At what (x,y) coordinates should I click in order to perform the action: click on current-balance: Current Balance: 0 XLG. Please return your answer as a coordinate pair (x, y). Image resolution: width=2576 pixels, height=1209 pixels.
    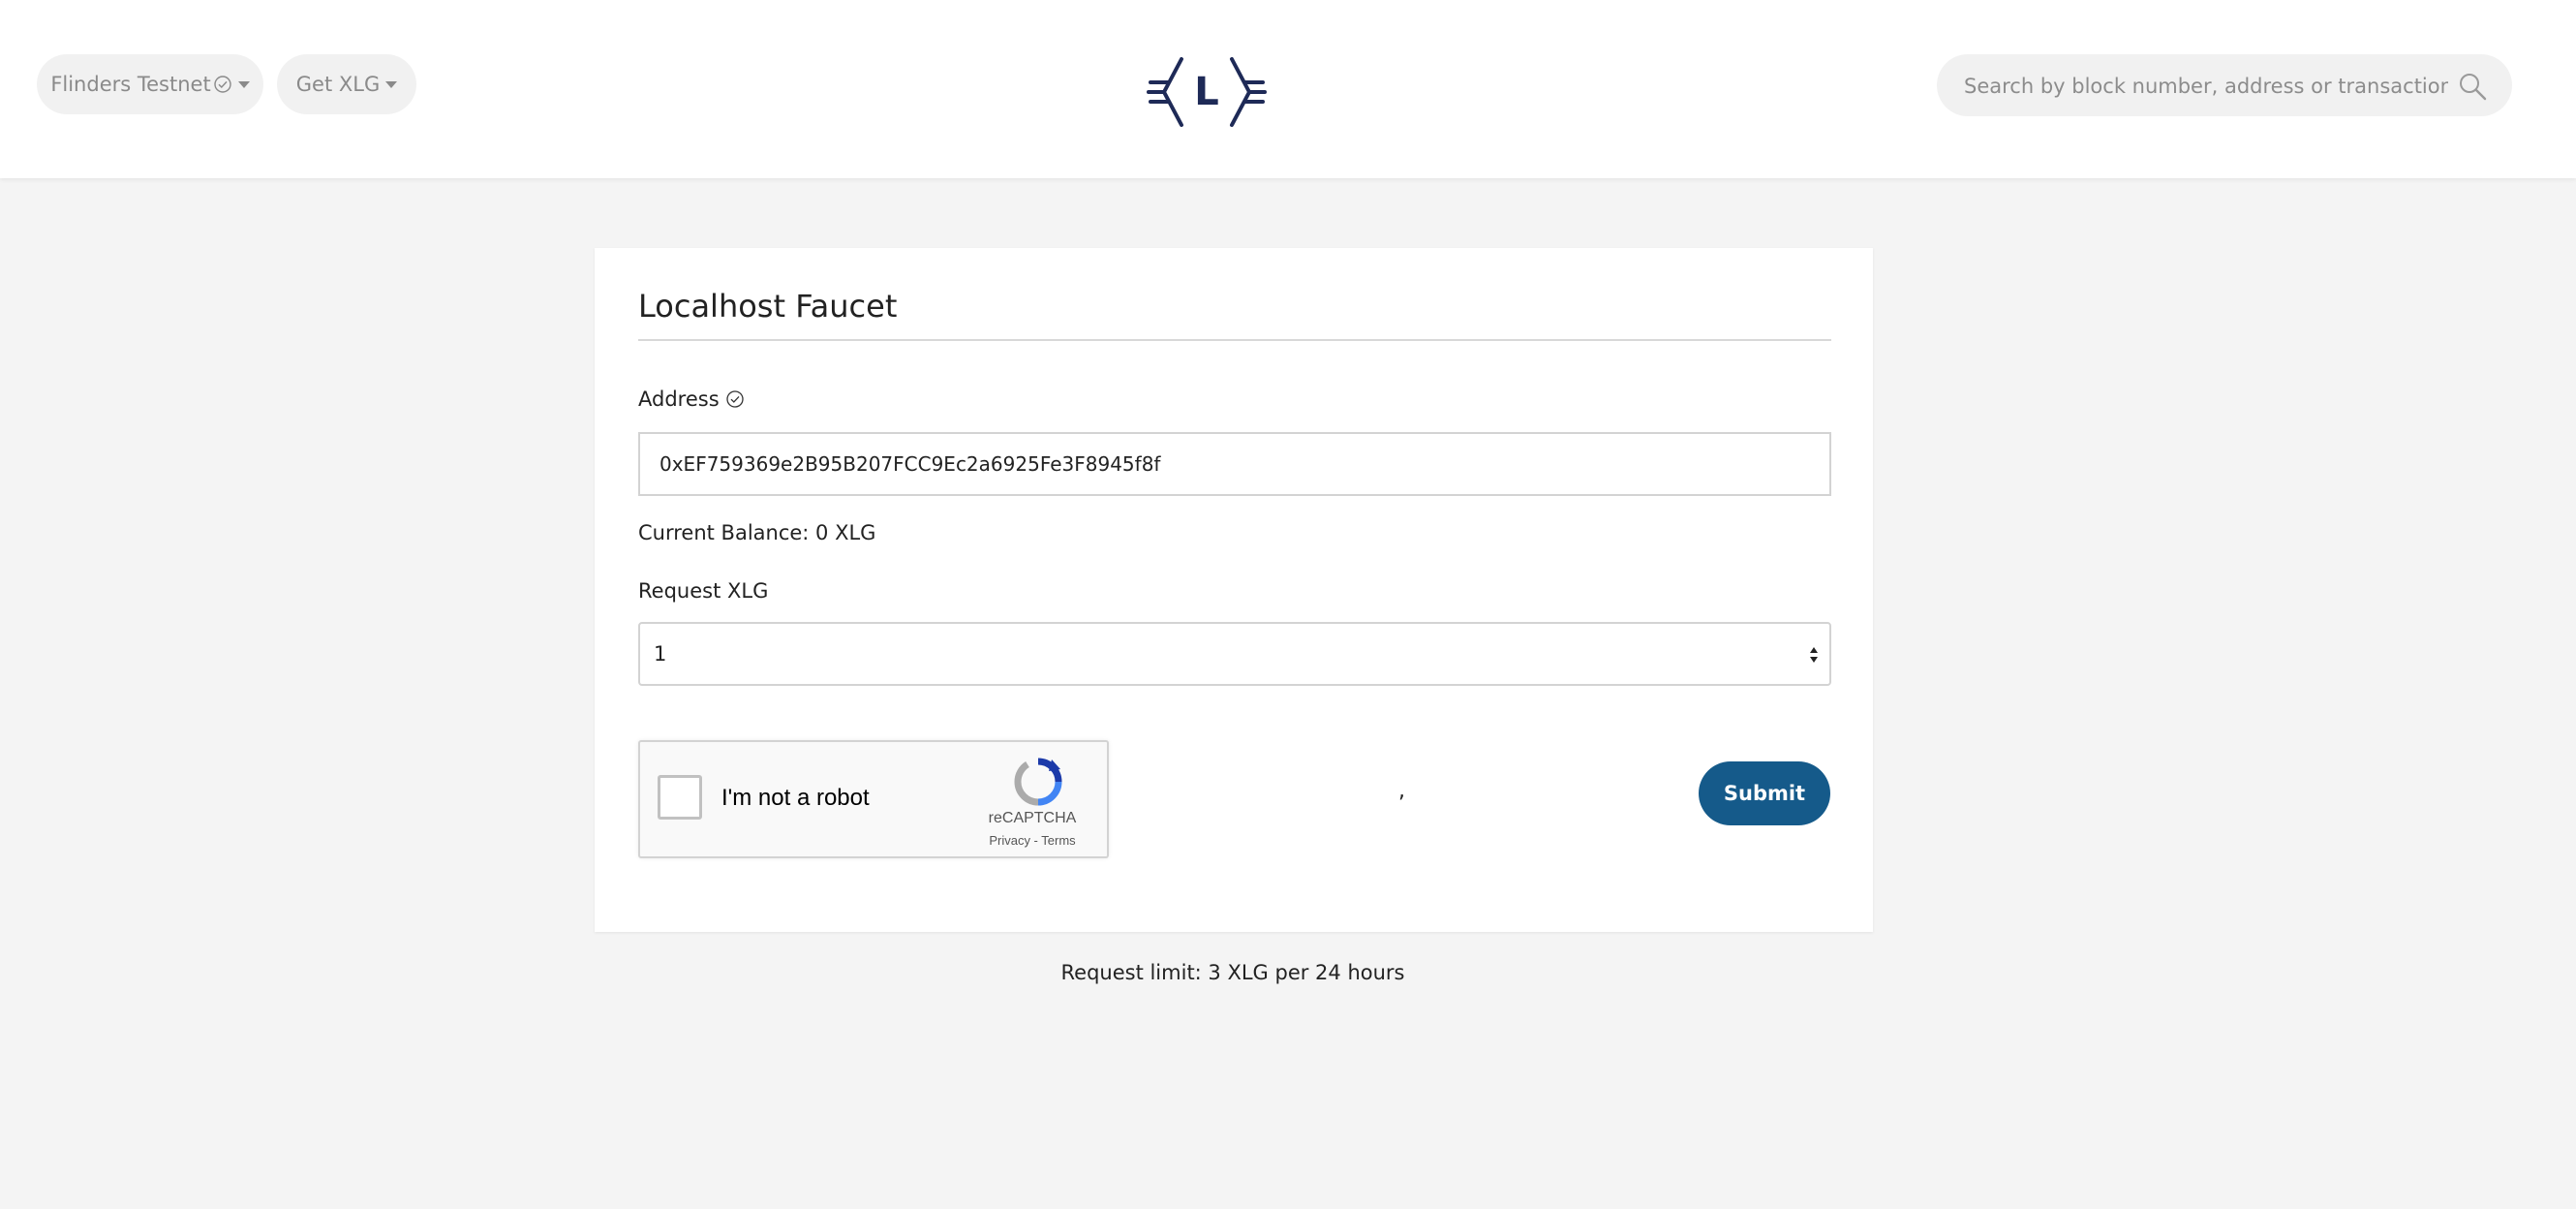
    Looking at the image, I should click on (757, 532).